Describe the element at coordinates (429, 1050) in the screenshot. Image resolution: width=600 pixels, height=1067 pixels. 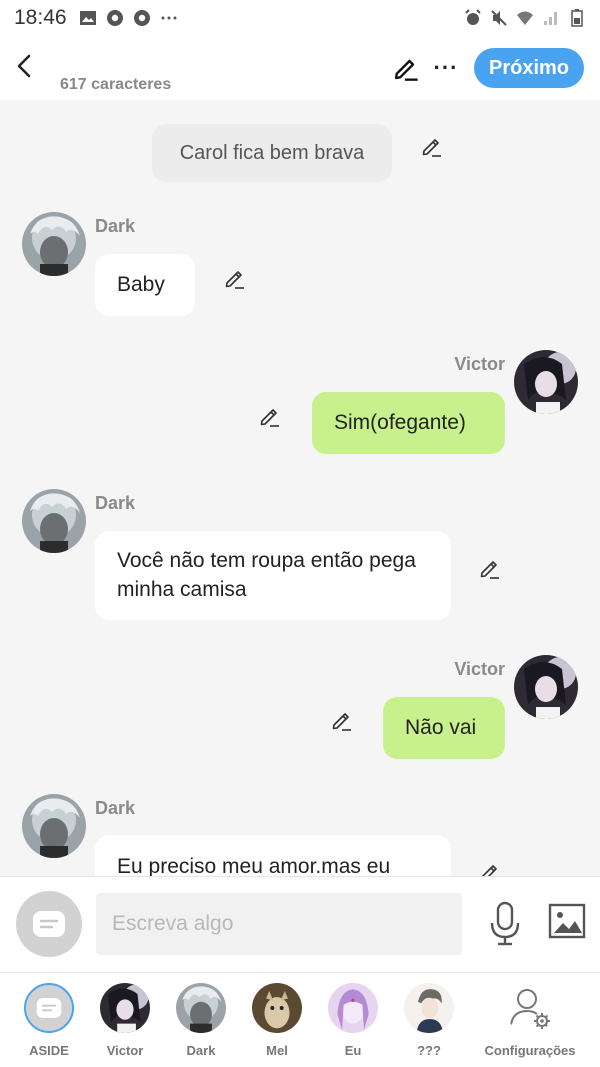
I see `character-label: ???` at that location.